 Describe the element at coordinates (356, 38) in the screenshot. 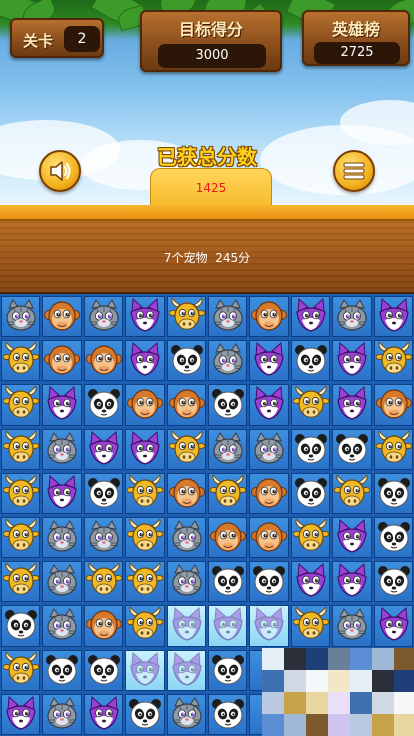

I see `leaderboard-sign: 英雄榜 2725` at that location.